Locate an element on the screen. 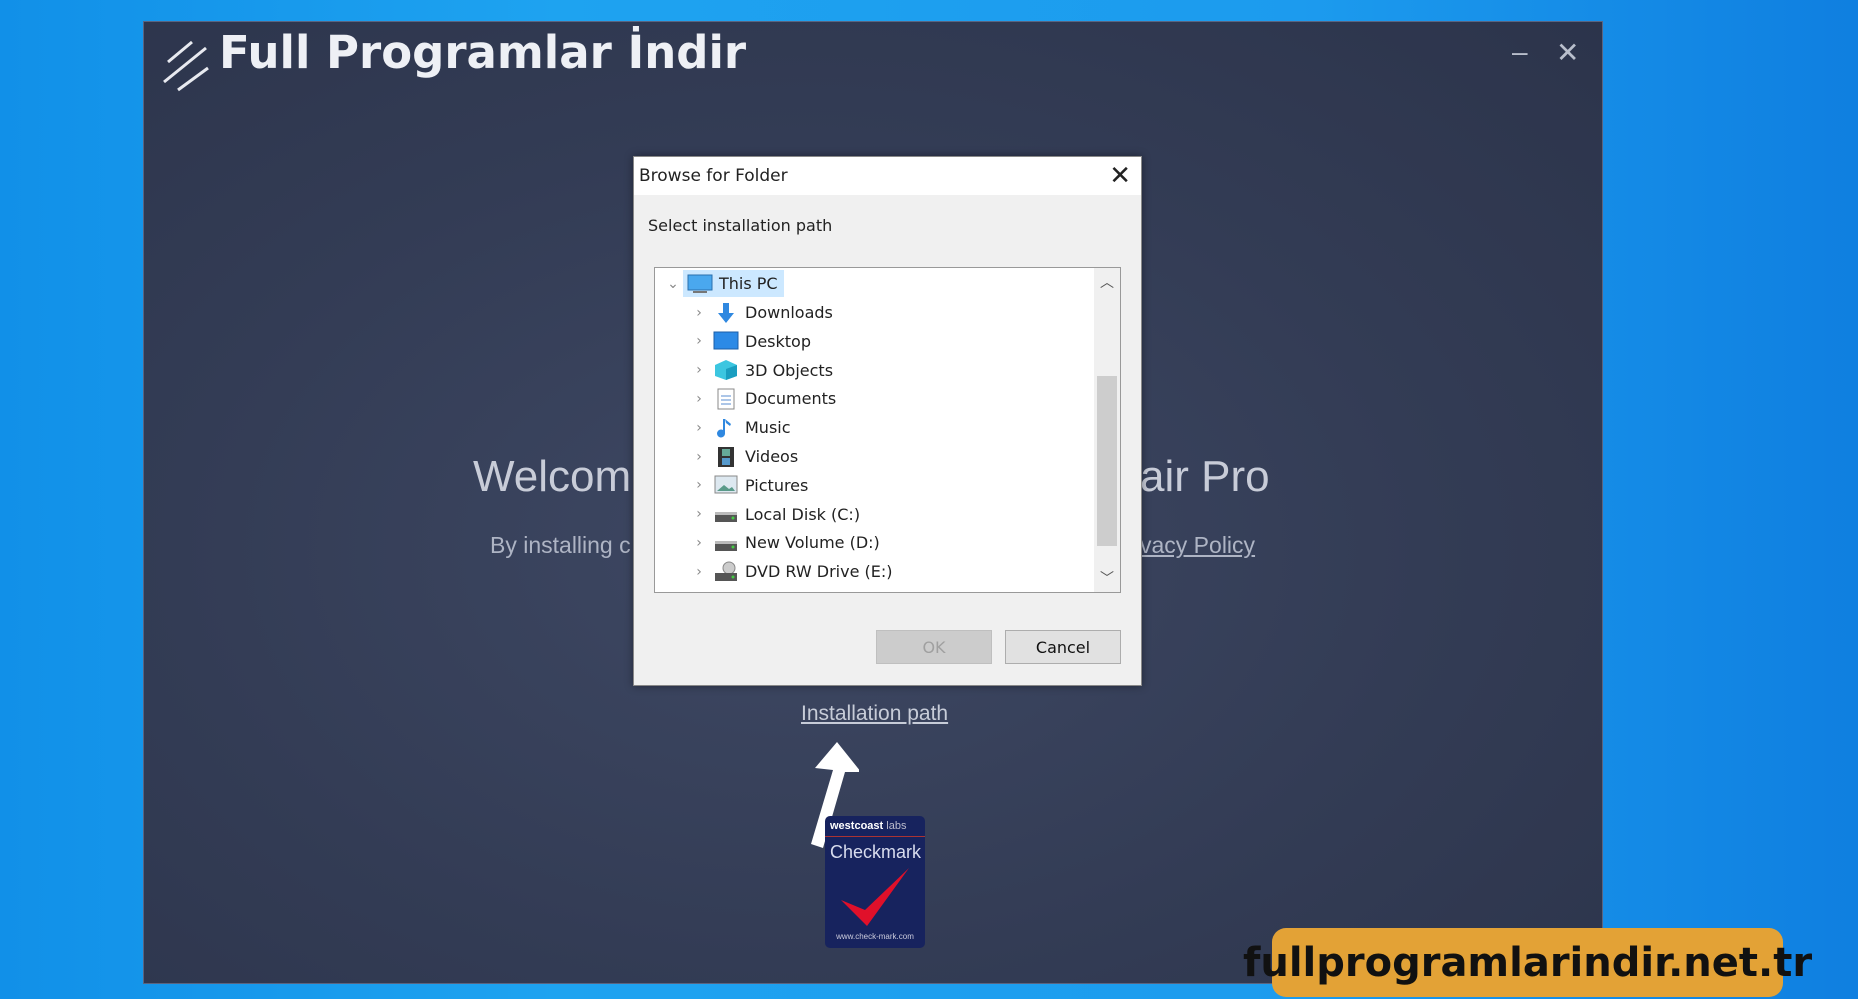  welcome-heading-left: Welcome is located at coordinates (564, 476).